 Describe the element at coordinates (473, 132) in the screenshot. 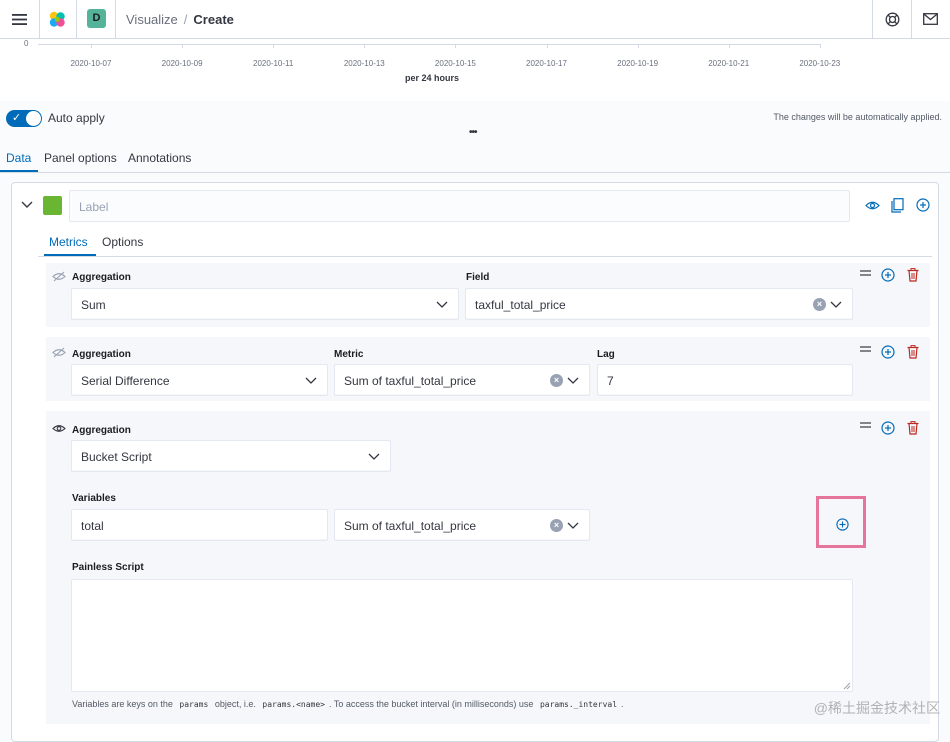

I see `resize-handle-icon: •••` at that location.